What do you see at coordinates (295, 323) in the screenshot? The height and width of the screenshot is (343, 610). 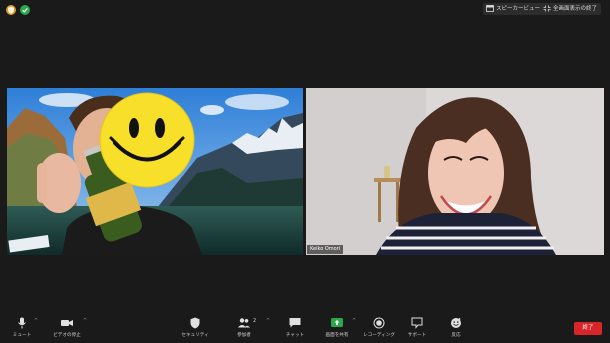 I see `chat-bubble-icon` at bounding box center [295, 323].